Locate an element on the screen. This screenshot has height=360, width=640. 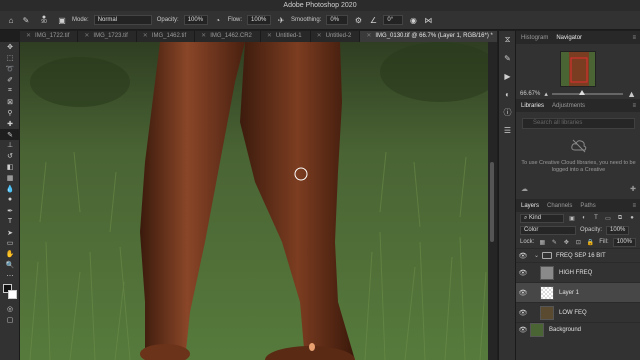
tab-img-1723: ✕ IMG_1723.tif is located at coordinates (107, 36).